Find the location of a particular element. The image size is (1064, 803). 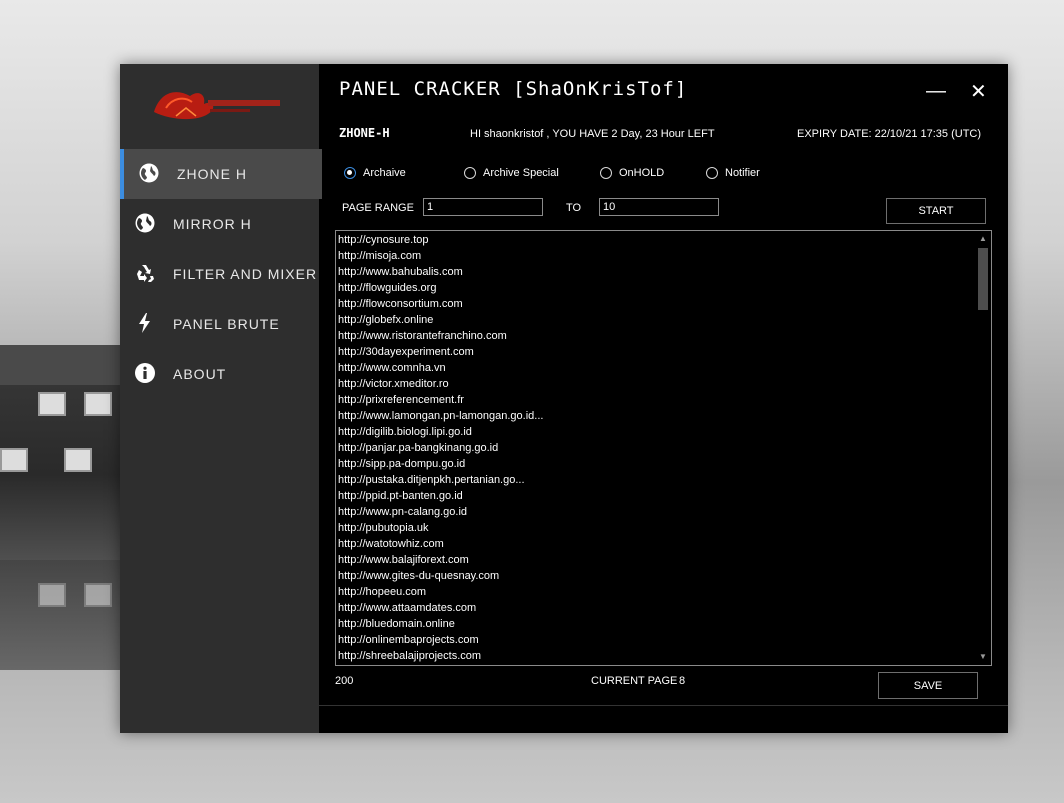

info-icon is located at coordinates (145, 373).